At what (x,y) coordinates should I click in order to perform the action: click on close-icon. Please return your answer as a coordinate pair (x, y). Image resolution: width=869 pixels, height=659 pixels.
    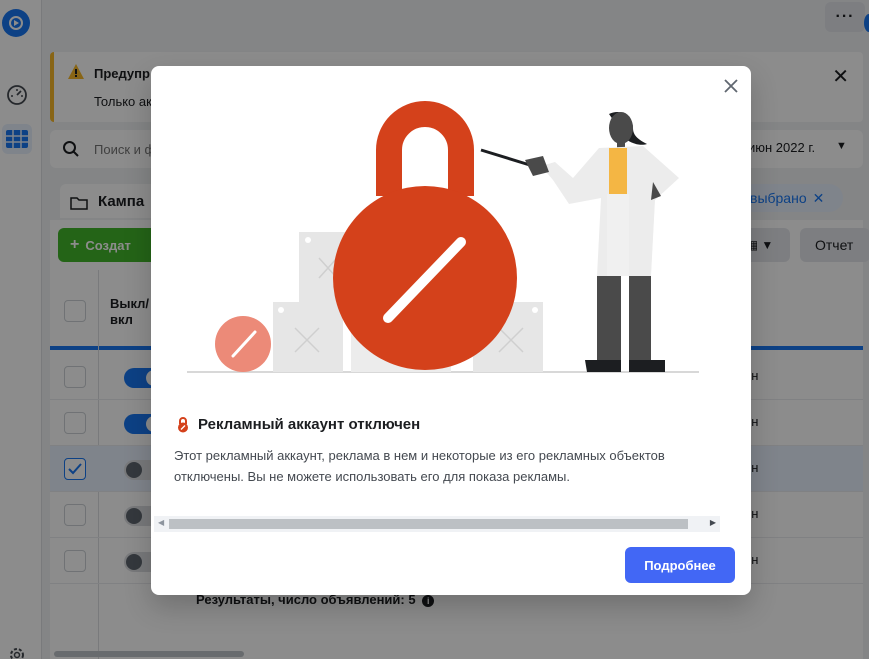
    Looking at the image, I should click on (731, 86).